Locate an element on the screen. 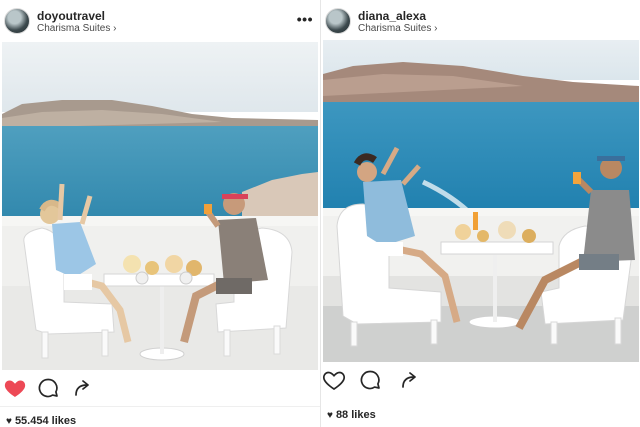  likes-count: ♥ 88 likes is located at coordinates (351, 415).